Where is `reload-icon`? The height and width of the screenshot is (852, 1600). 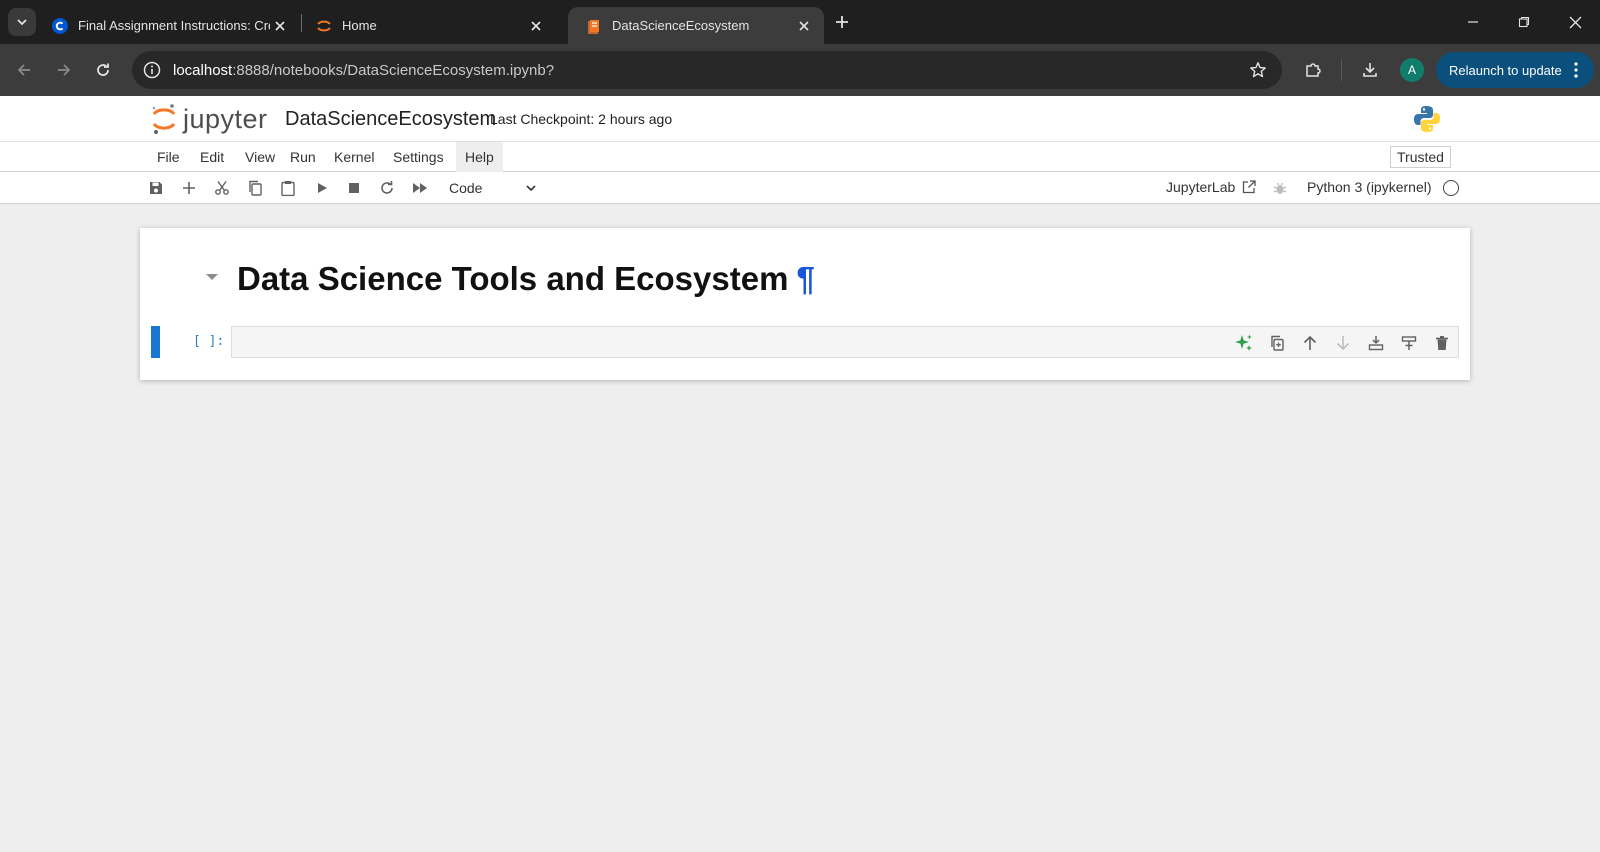
reload-icon is located at coordinates (103, 69).